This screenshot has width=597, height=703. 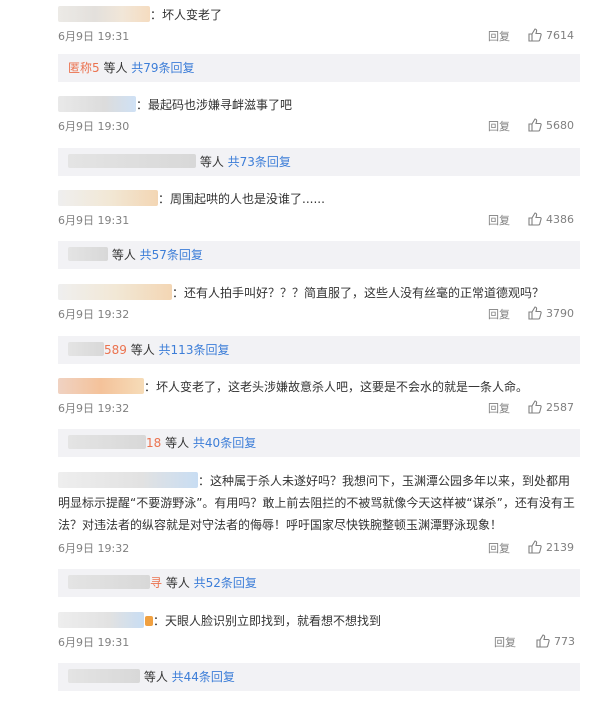 What do you see at coordinates (319, 293) in the screenshot?
I see `comment-text: ：还有人拍手叫好？？？简直服了，这些人没有丝毫的正常道德观吗？` at bounding box center [319, 293].